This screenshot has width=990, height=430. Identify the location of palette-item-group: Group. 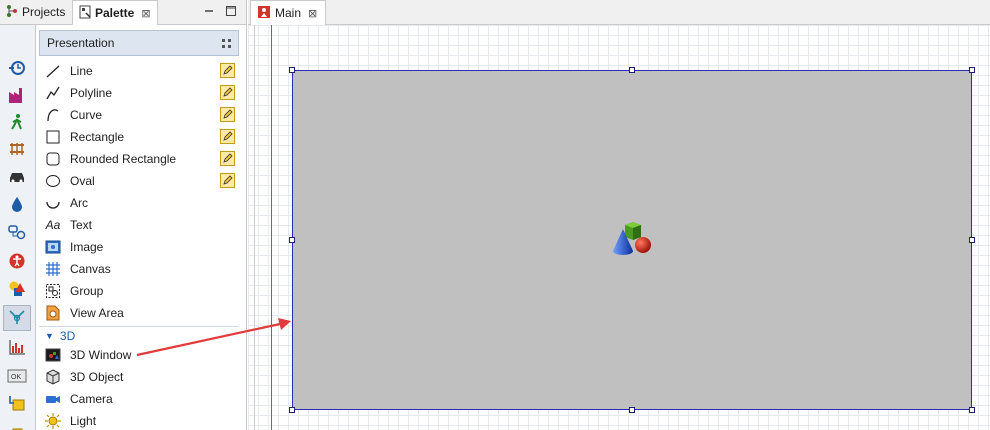
(139, 291).